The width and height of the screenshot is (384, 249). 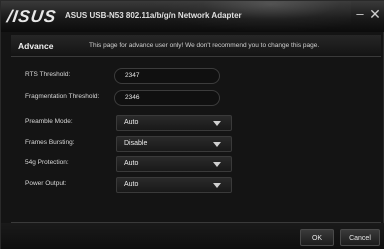 I want to click on ok-button: OK, so click(x=317, y=237).